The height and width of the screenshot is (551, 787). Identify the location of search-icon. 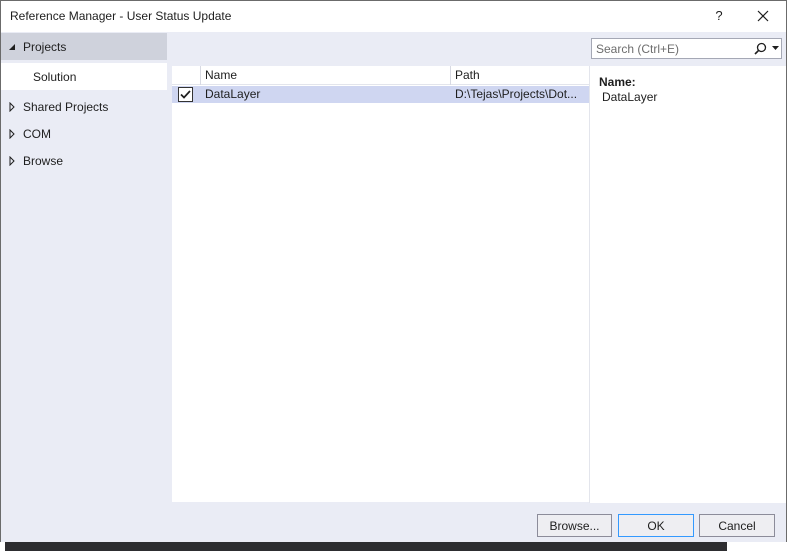
(760, 48).